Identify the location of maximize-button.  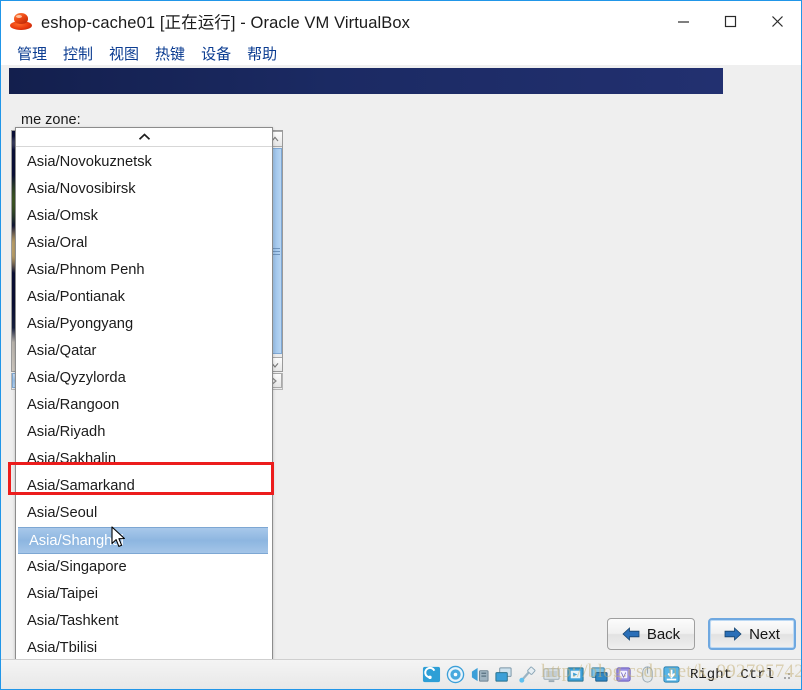
(730, 21).